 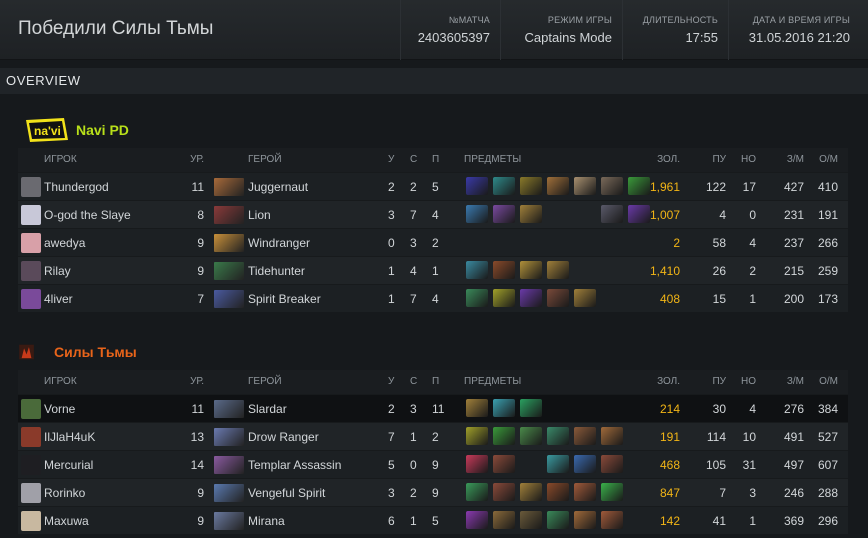 What do you see at coordinates (68, 465) in the screenshot?
I see `player-name: Mercurial` at bounding box center [68, 465].